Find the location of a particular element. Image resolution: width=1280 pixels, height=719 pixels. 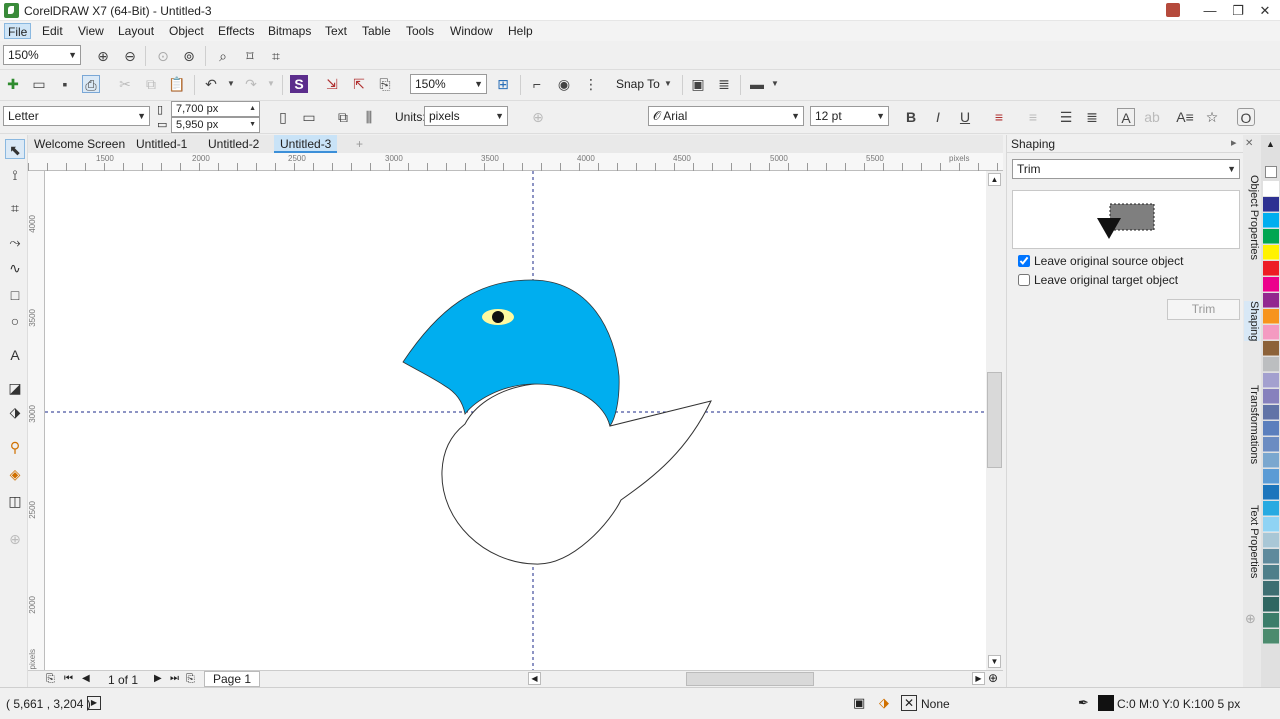

zoom-page-icon: ⌕ is located at coordinates (223, 56).